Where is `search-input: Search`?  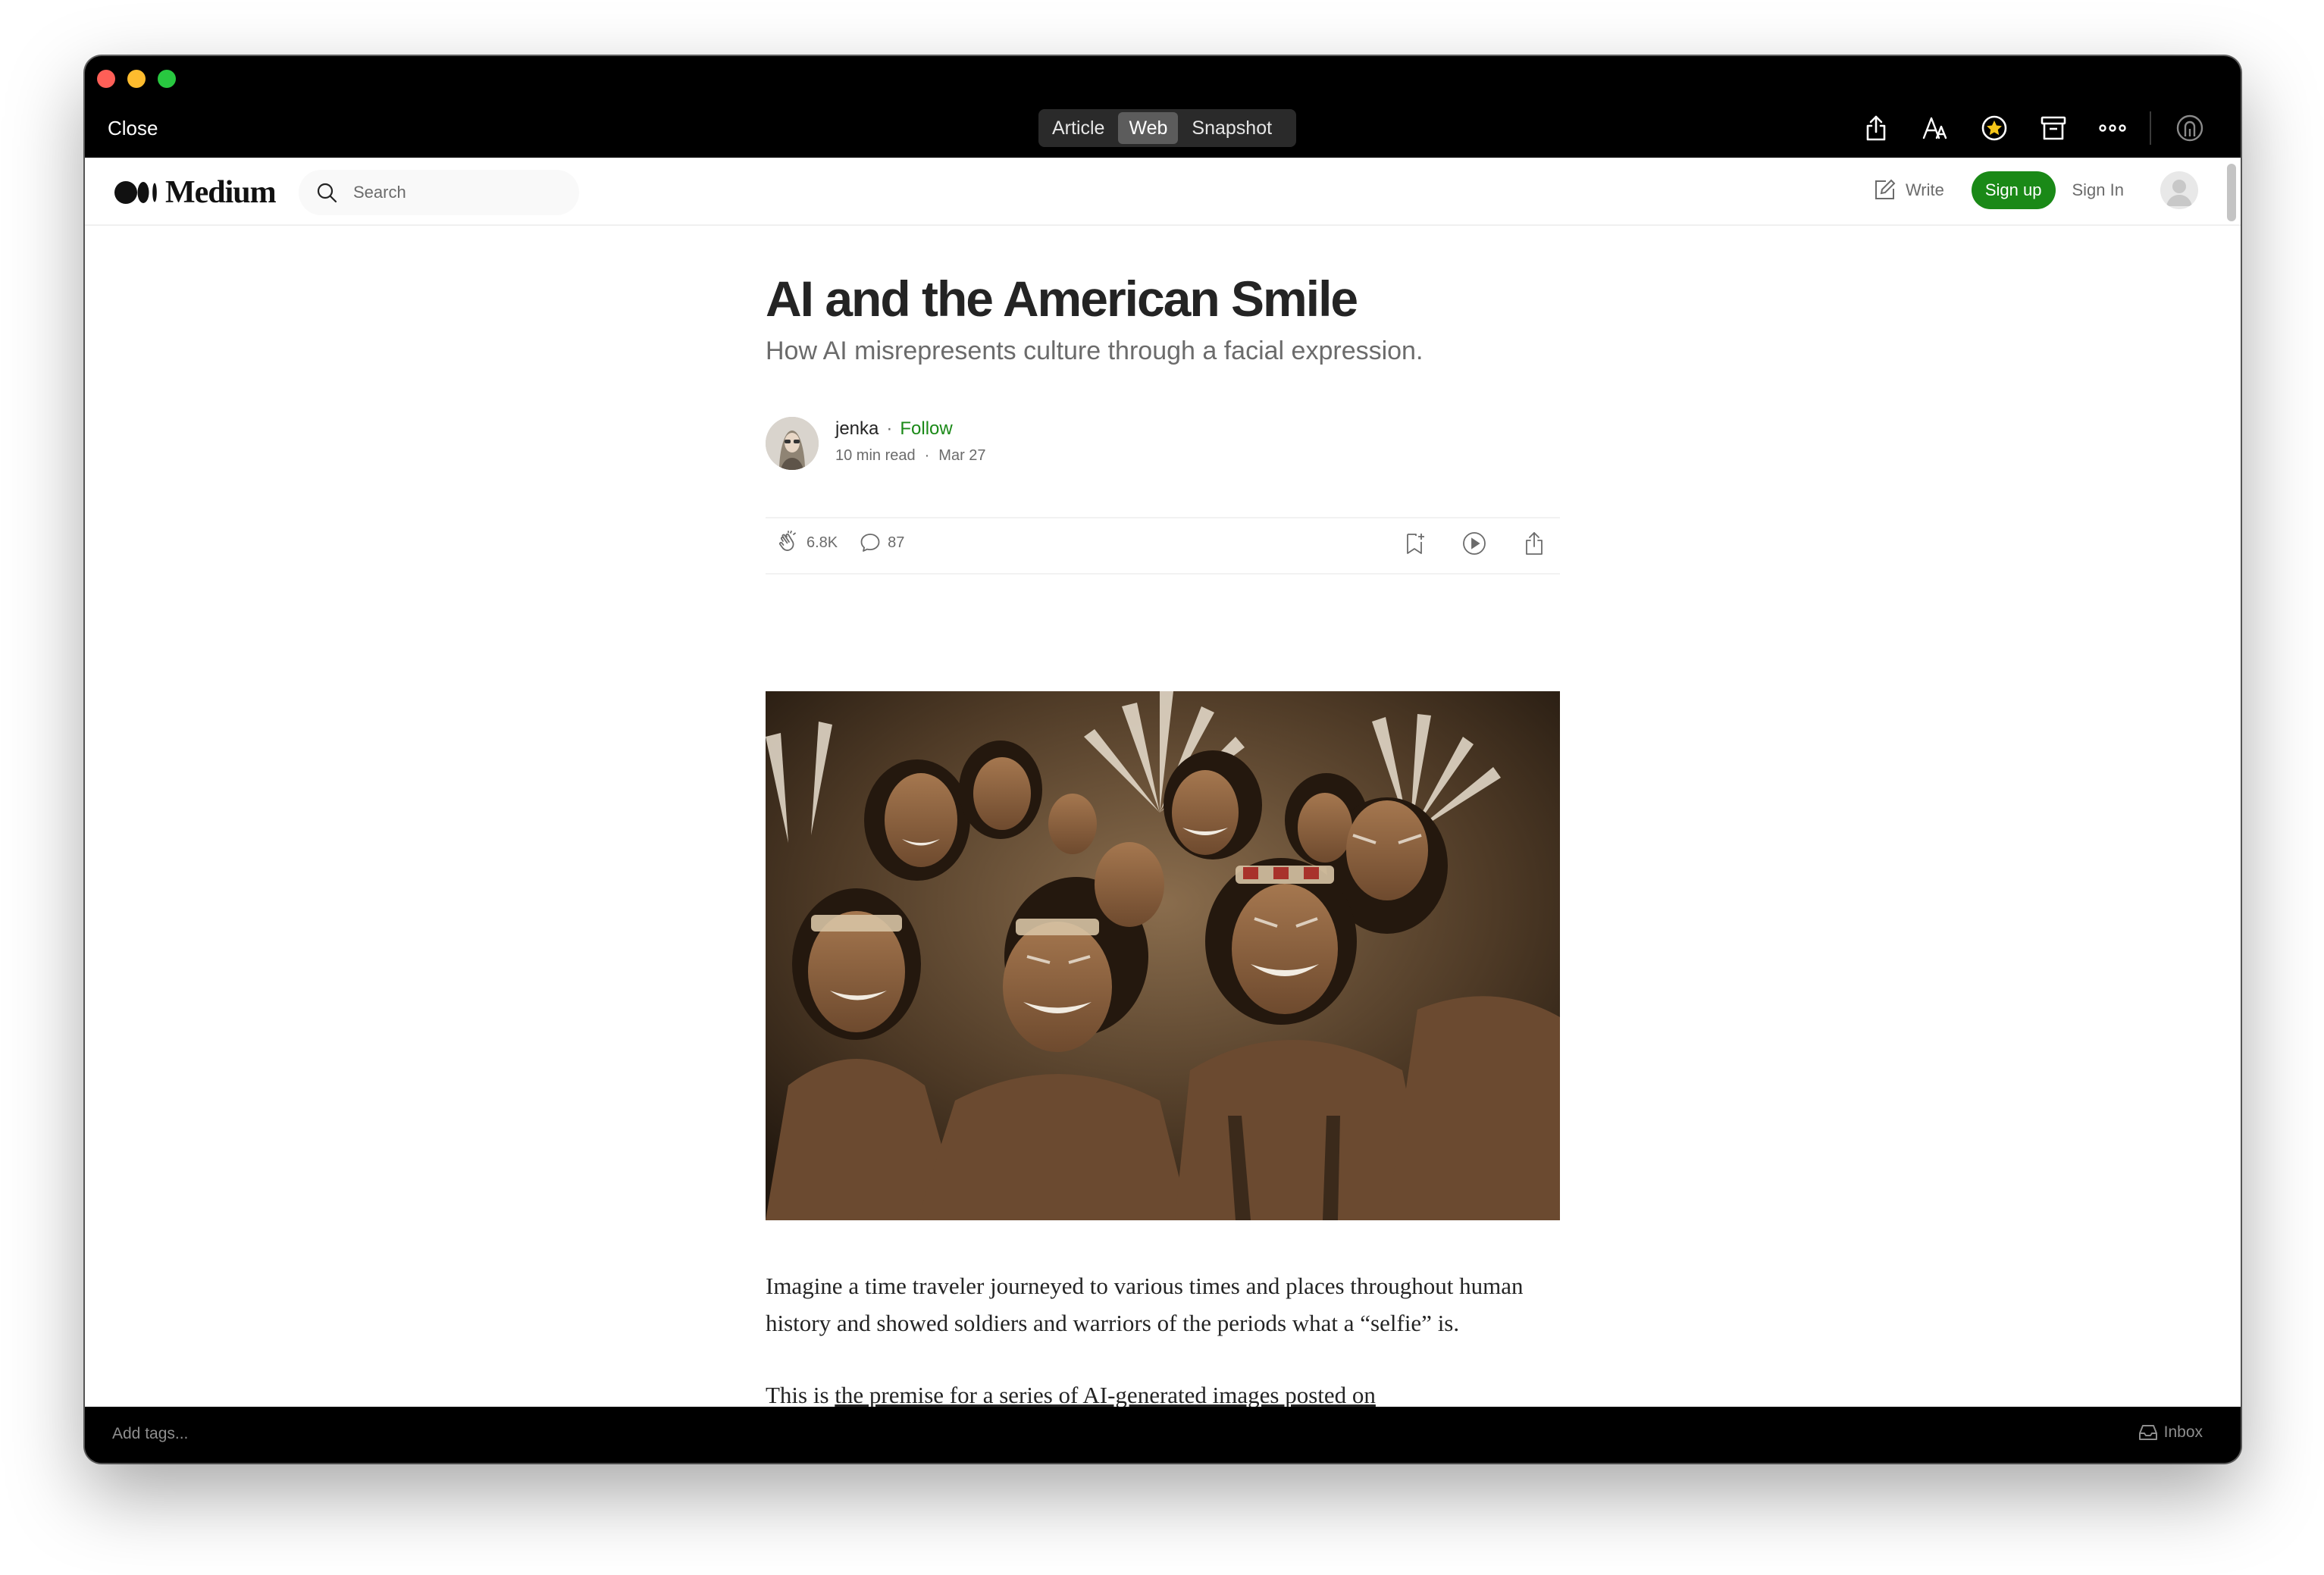
search-input: Search is located at coordinates (439, 192).